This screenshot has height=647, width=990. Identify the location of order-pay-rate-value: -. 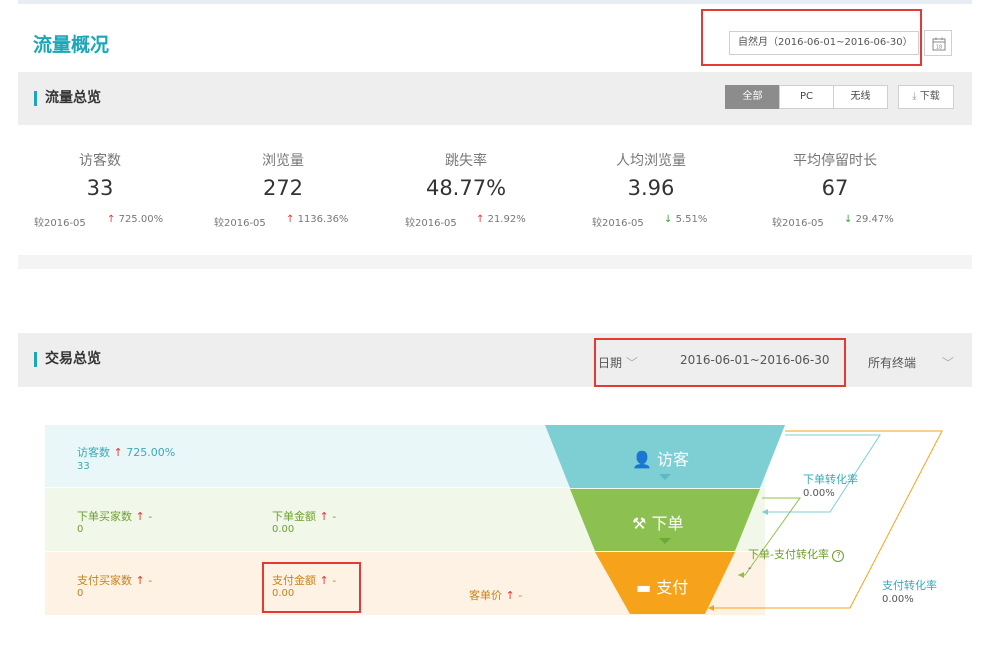
(750, 568).